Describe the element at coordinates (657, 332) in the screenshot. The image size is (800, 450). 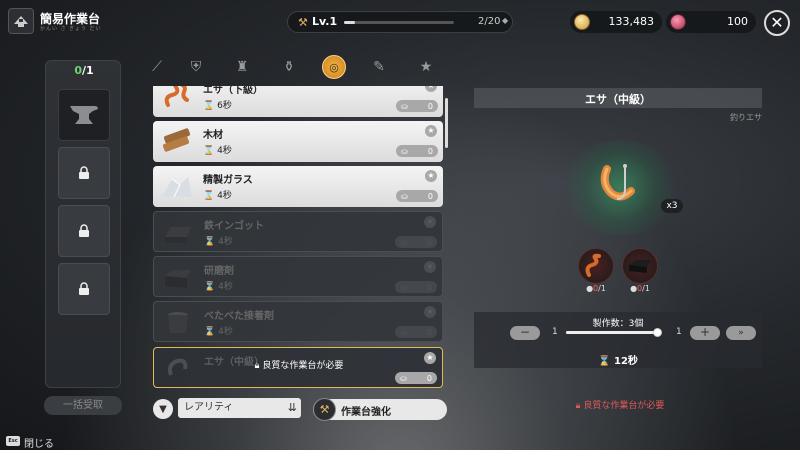
I see `craft-slider-handle` at that location.